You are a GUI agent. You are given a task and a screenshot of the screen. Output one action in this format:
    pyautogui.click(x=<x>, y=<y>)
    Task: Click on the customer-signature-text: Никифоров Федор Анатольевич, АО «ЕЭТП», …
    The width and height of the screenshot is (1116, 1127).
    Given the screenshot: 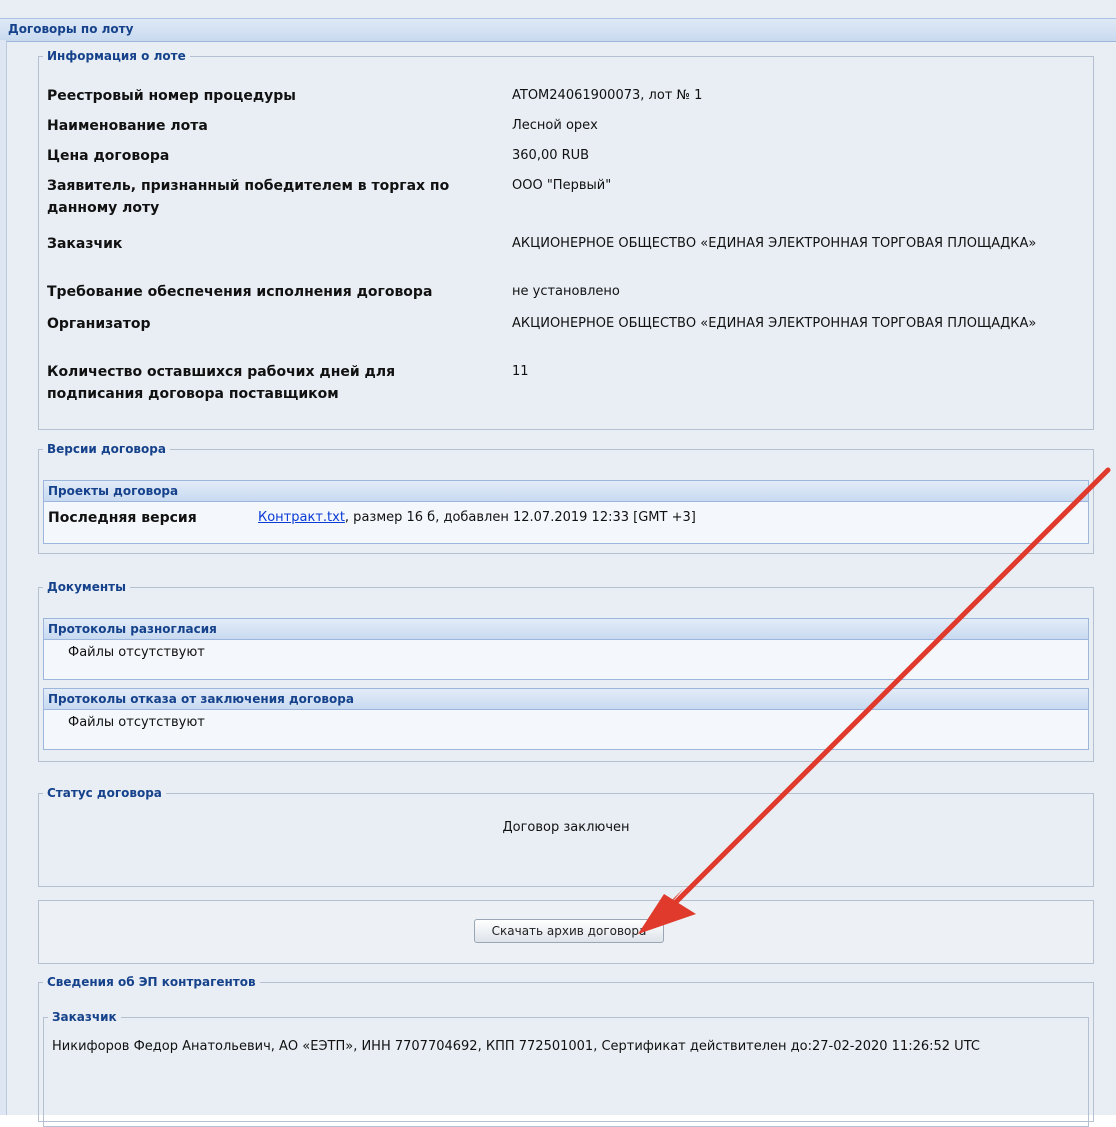 What is the action you would take?
    pyautogui.click(x=516, y=1046)
    